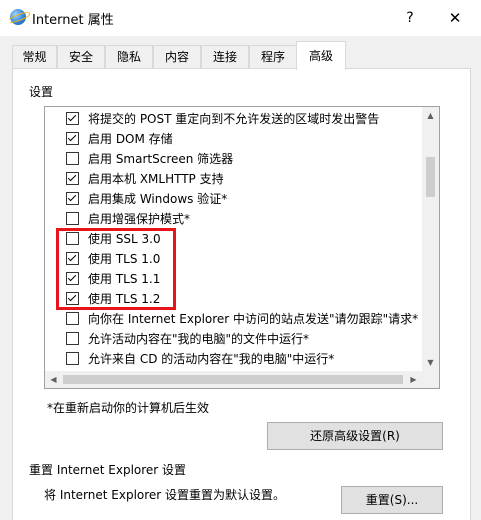 The height and width of the screenshot is (520, 481). Describe the element at coordinates (430, 379) in the screenshot. I see `scrollbar-corner` at that location.